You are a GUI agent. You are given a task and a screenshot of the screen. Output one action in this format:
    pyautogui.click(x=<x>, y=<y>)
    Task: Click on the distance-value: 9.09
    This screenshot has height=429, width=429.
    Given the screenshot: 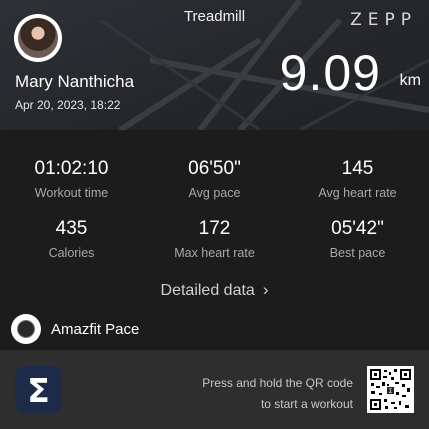 What is the action you would take?
    pyautogui.click(x=330, y=73)
    